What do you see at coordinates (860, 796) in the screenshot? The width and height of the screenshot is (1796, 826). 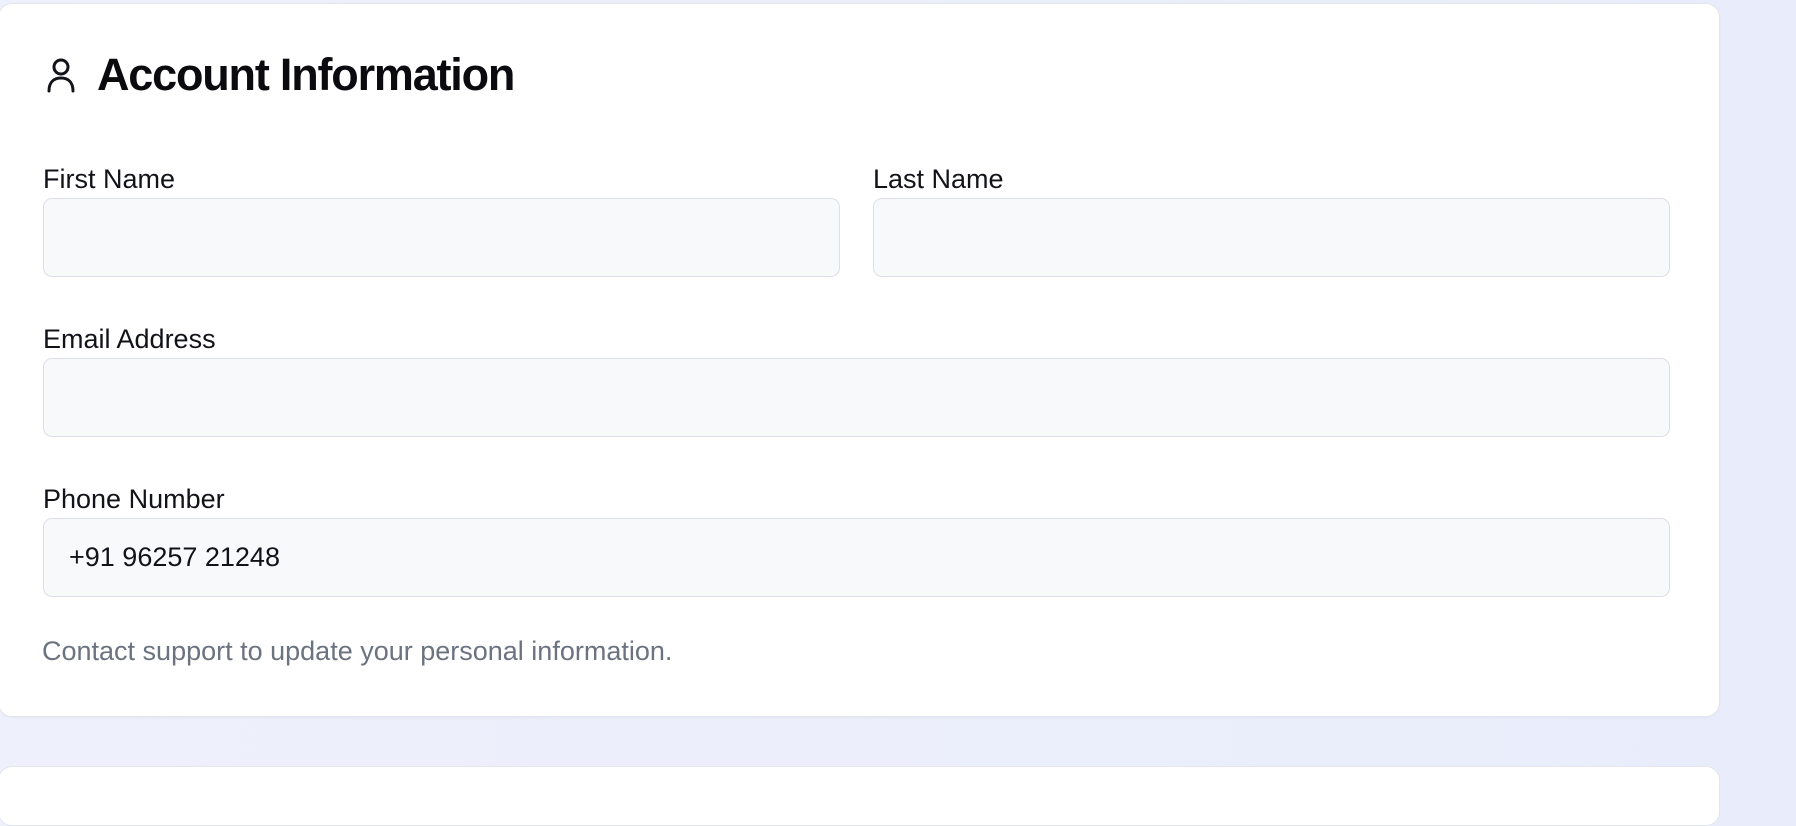 I see `next-card` at bounding box center [860, 796].